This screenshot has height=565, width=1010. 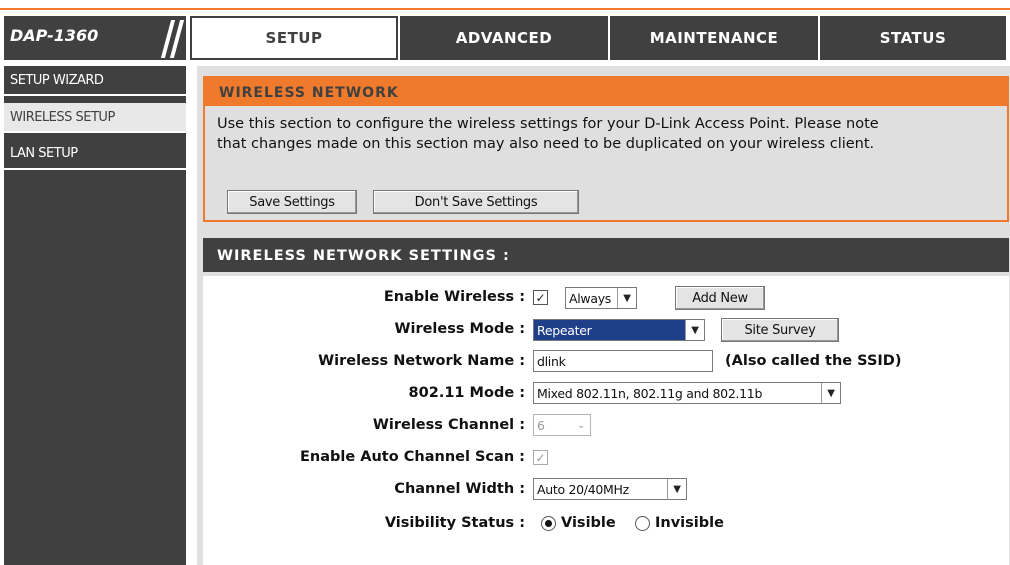 I want to click on wireless-mode-select: Repeater ▼, so click(x=619, y=330).